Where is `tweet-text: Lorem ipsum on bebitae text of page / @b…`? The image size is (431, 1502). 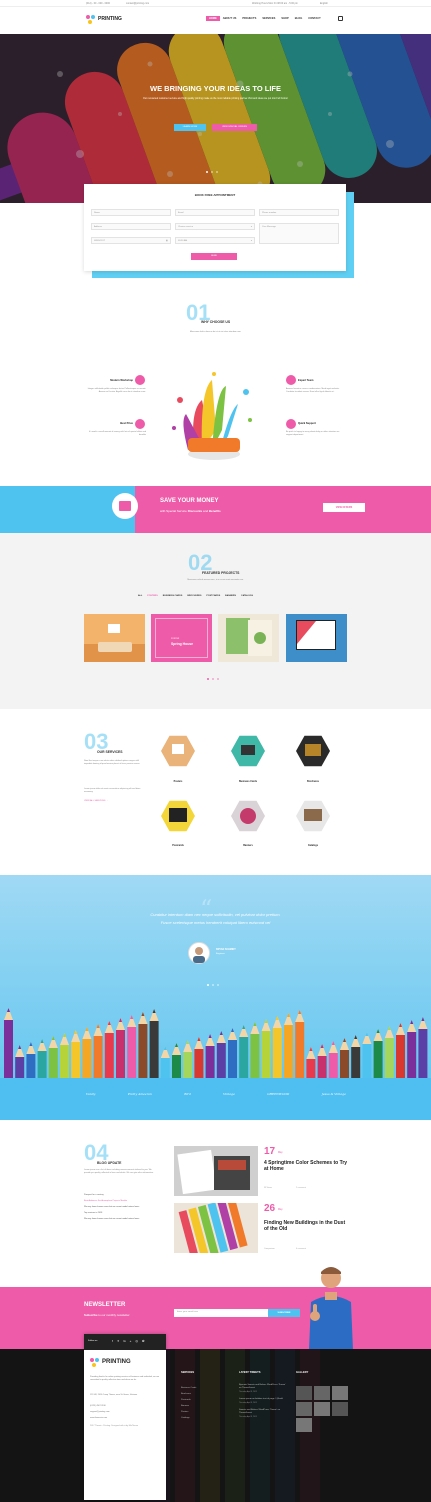 tweet-text: Lorem ipsum on bebitae text of page / @b… is located at coordinates (263, 1399).